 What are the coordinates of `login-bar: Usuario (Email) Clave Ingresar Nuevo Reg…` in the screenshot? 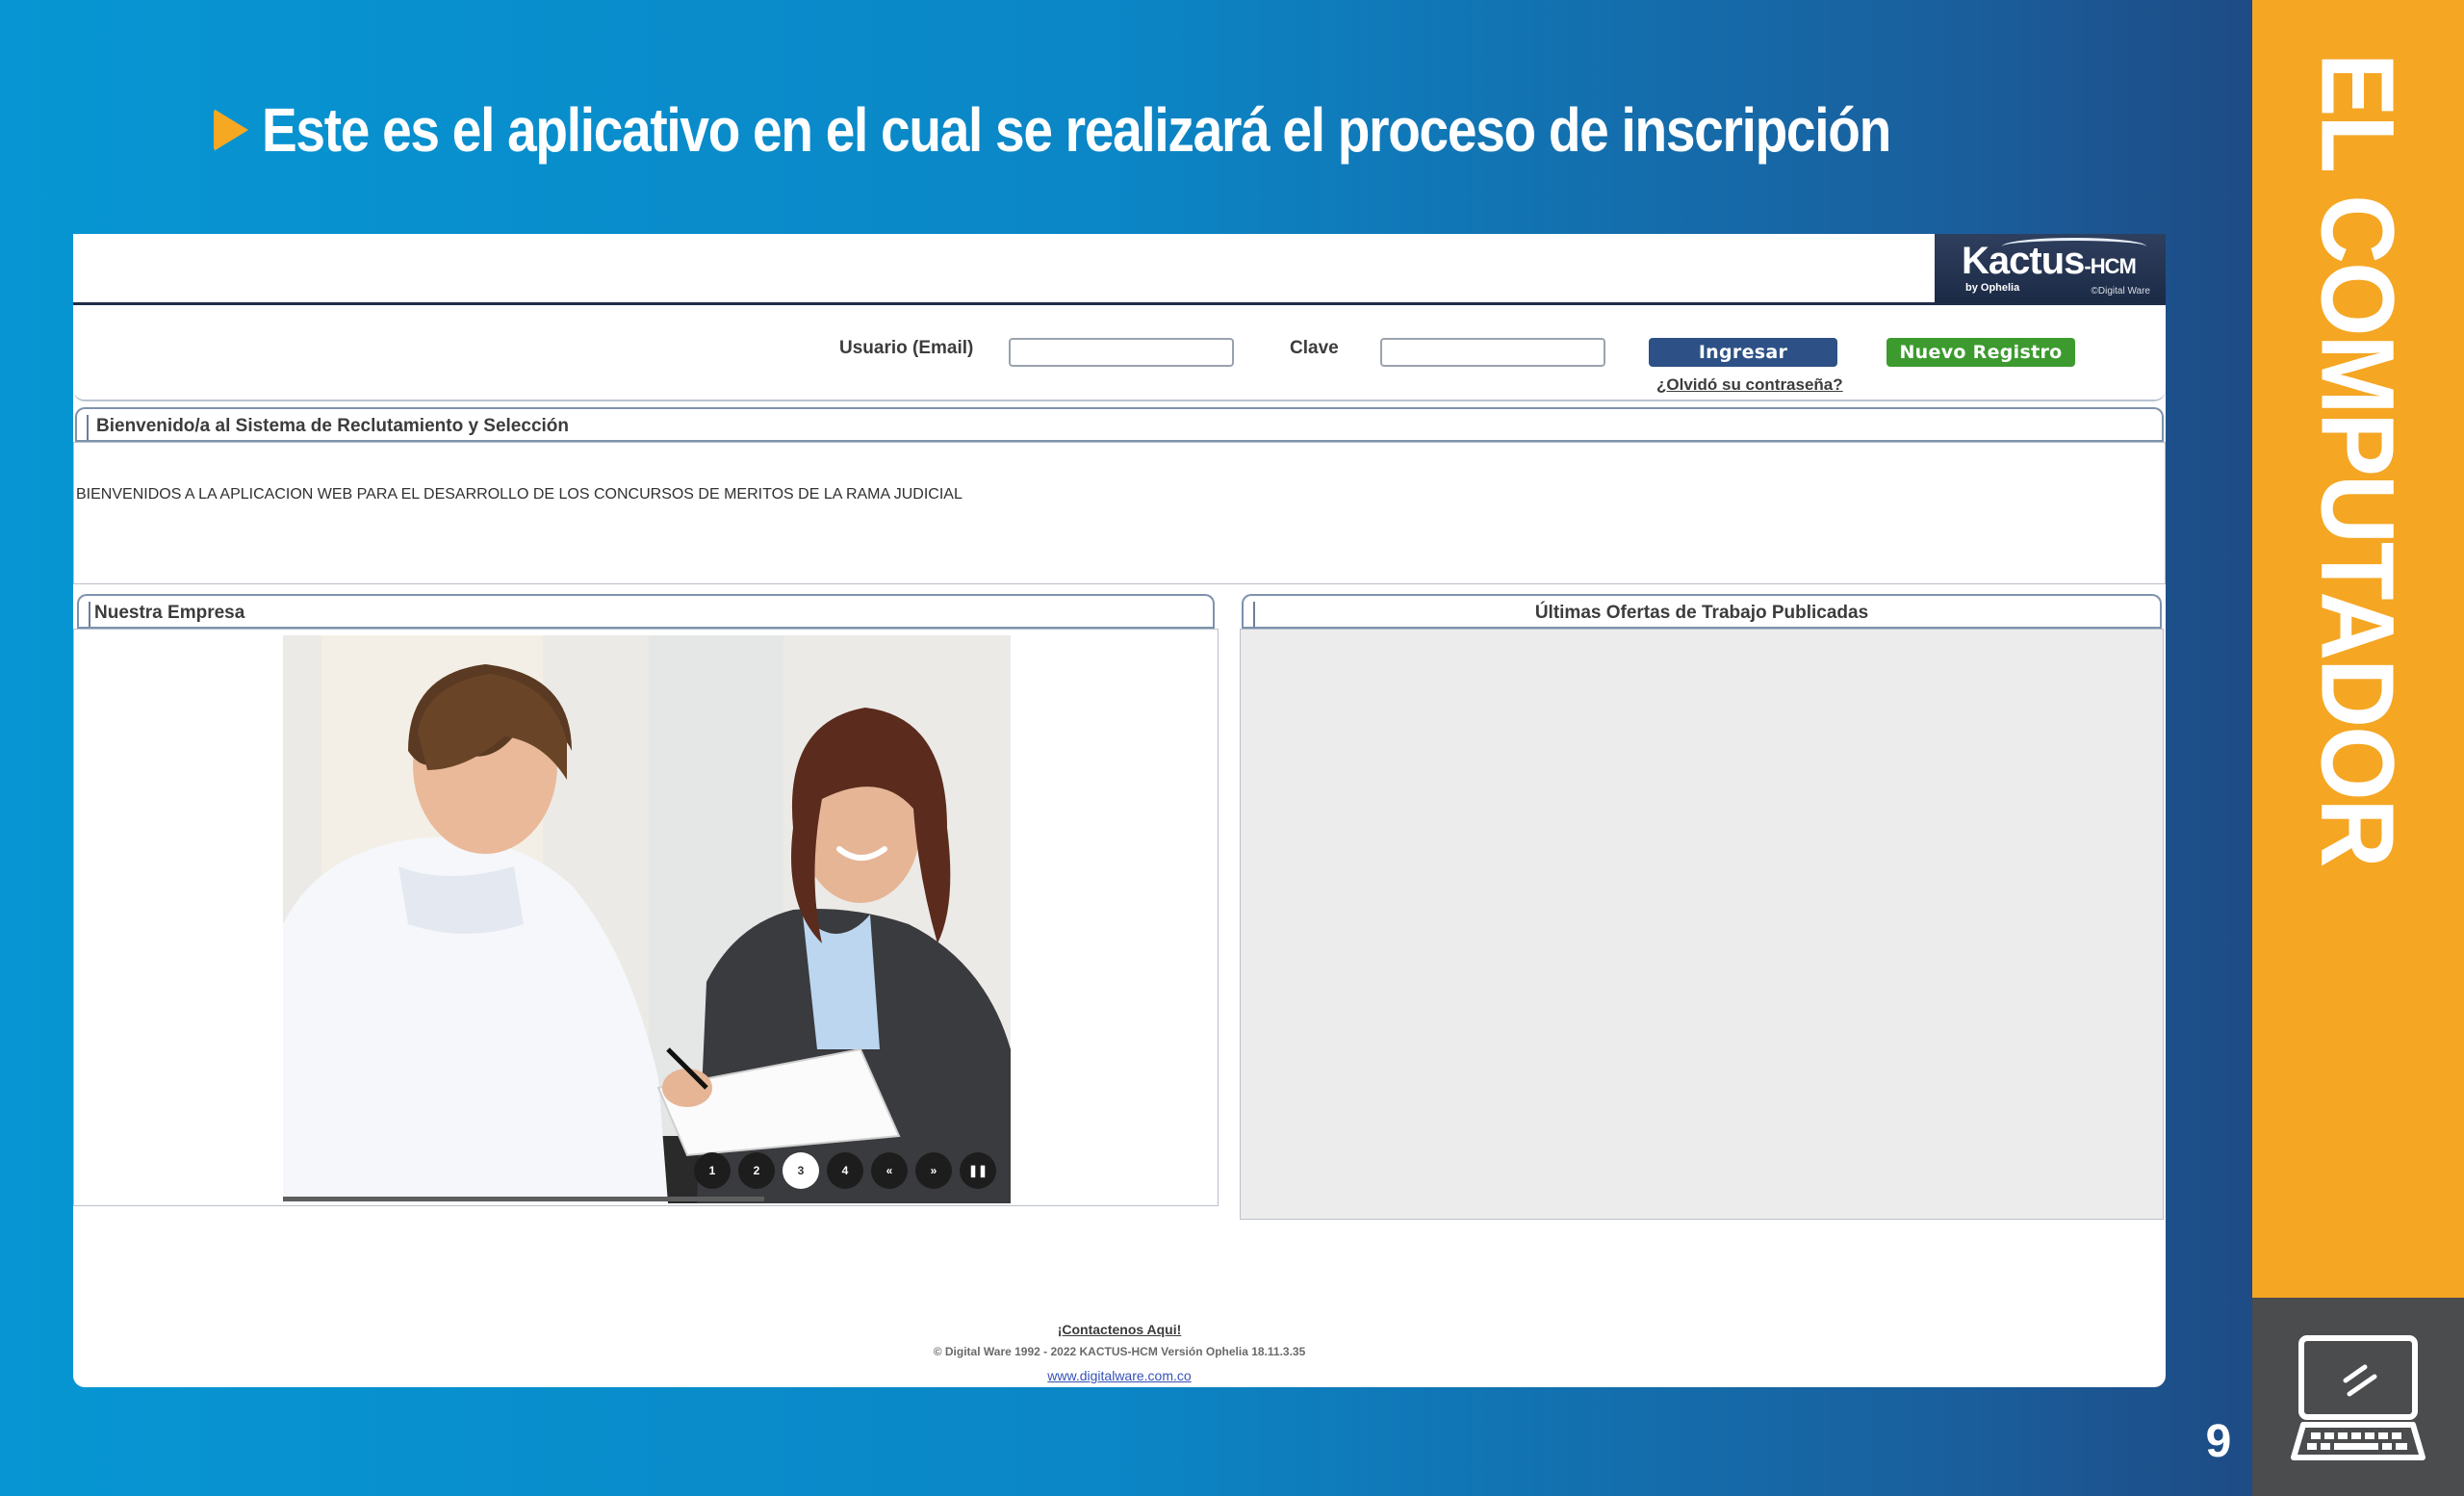 It's located at (1119, 355).